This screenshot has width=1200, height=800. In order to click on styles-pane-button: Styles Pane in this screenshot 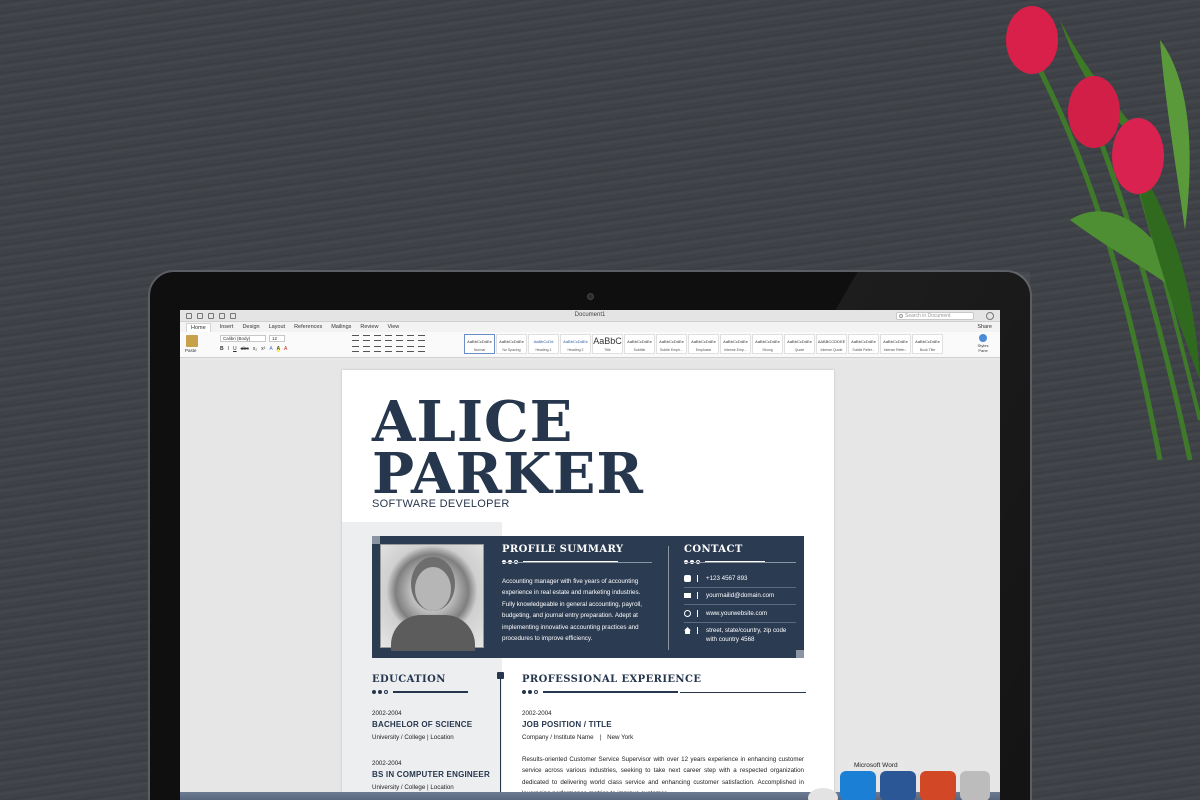, I will do `click(983, 343)`.